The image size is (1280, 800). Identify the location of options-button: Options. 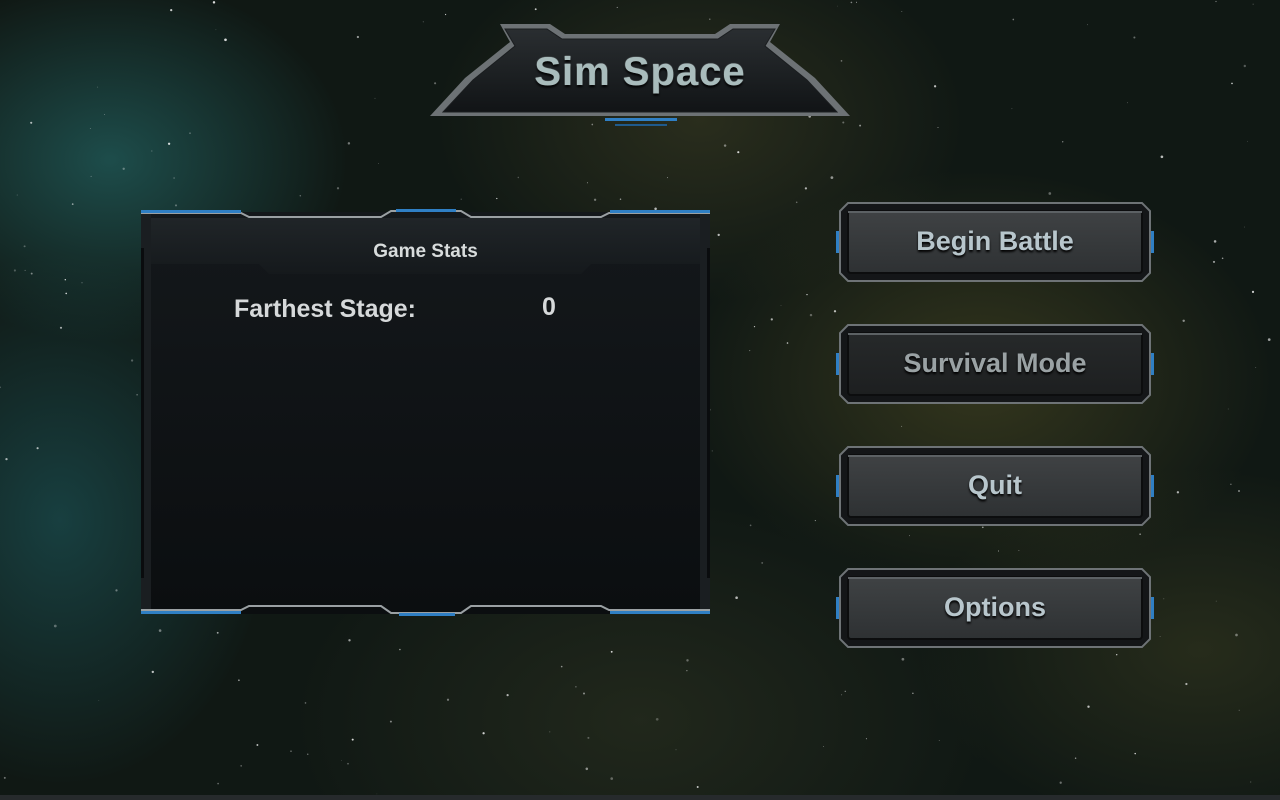
(995, 608).